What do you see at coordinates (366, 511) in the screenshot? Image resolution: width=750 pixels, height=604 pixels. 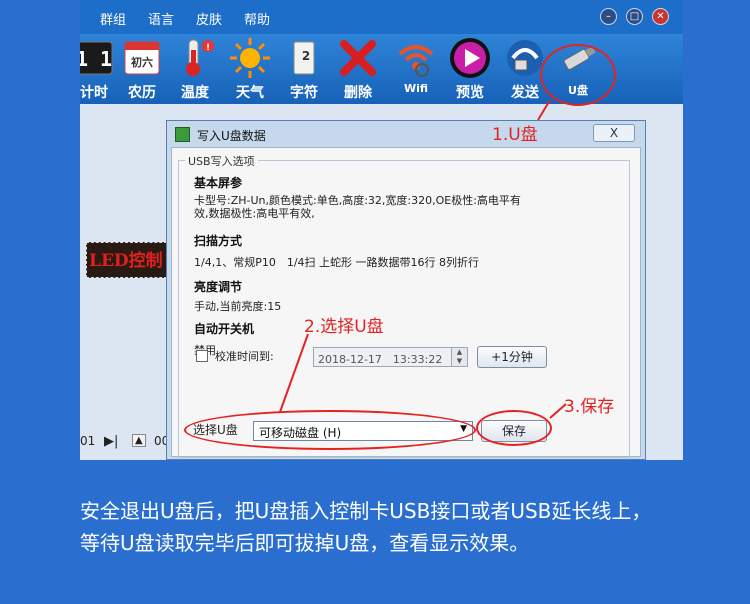 I see `caption-line-1: 安全退出U盘后，把U盘插入控制卡USB接口或者USB延长线上，` at bounding box center [366, 511].